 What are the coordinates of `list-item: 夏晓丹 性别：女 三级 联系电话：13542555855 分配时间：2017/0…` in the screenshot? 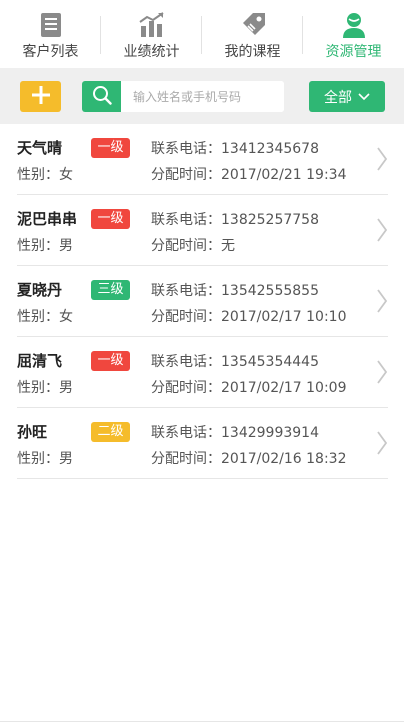 It's located at (202, 301).